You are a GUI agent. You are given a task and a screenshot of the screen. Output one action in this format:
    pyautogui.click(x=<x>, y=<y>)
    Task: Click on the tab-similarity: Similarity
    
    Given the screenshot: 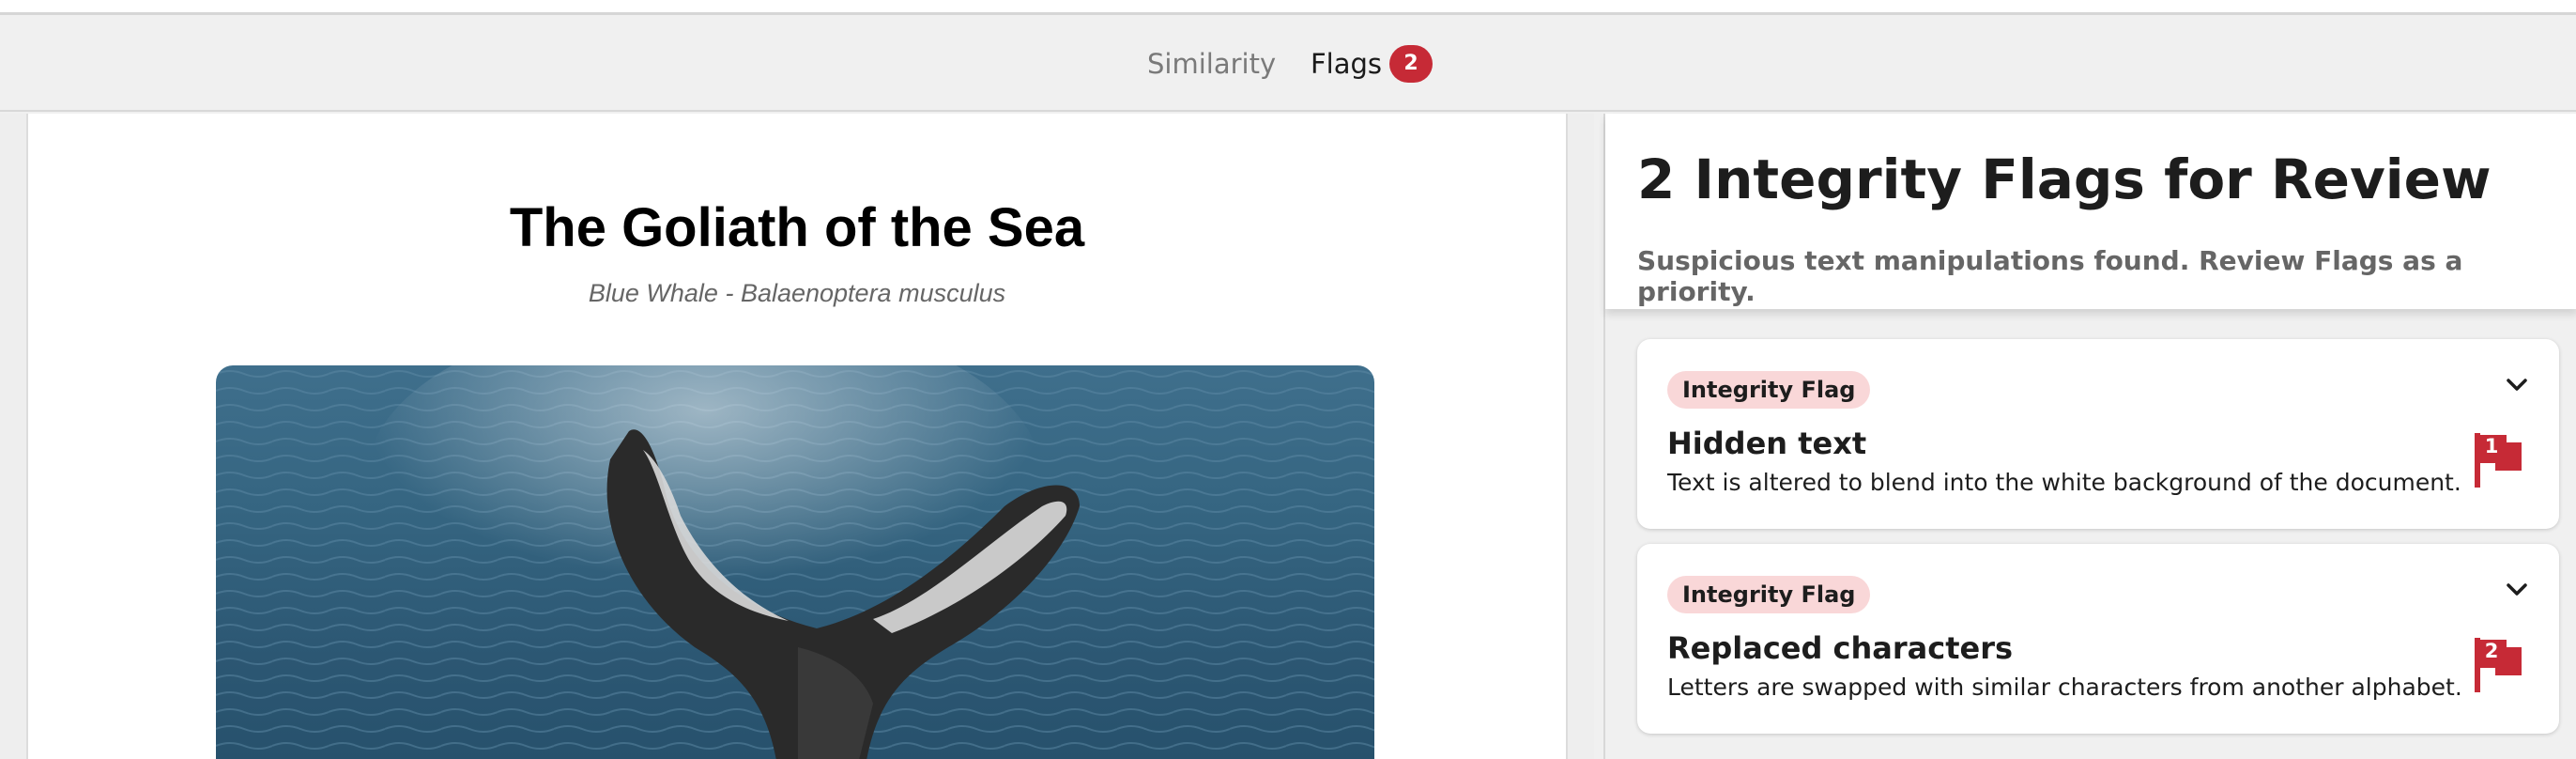 What is the action you would take?
    pyautogui.click(x=1212, y=63)
    